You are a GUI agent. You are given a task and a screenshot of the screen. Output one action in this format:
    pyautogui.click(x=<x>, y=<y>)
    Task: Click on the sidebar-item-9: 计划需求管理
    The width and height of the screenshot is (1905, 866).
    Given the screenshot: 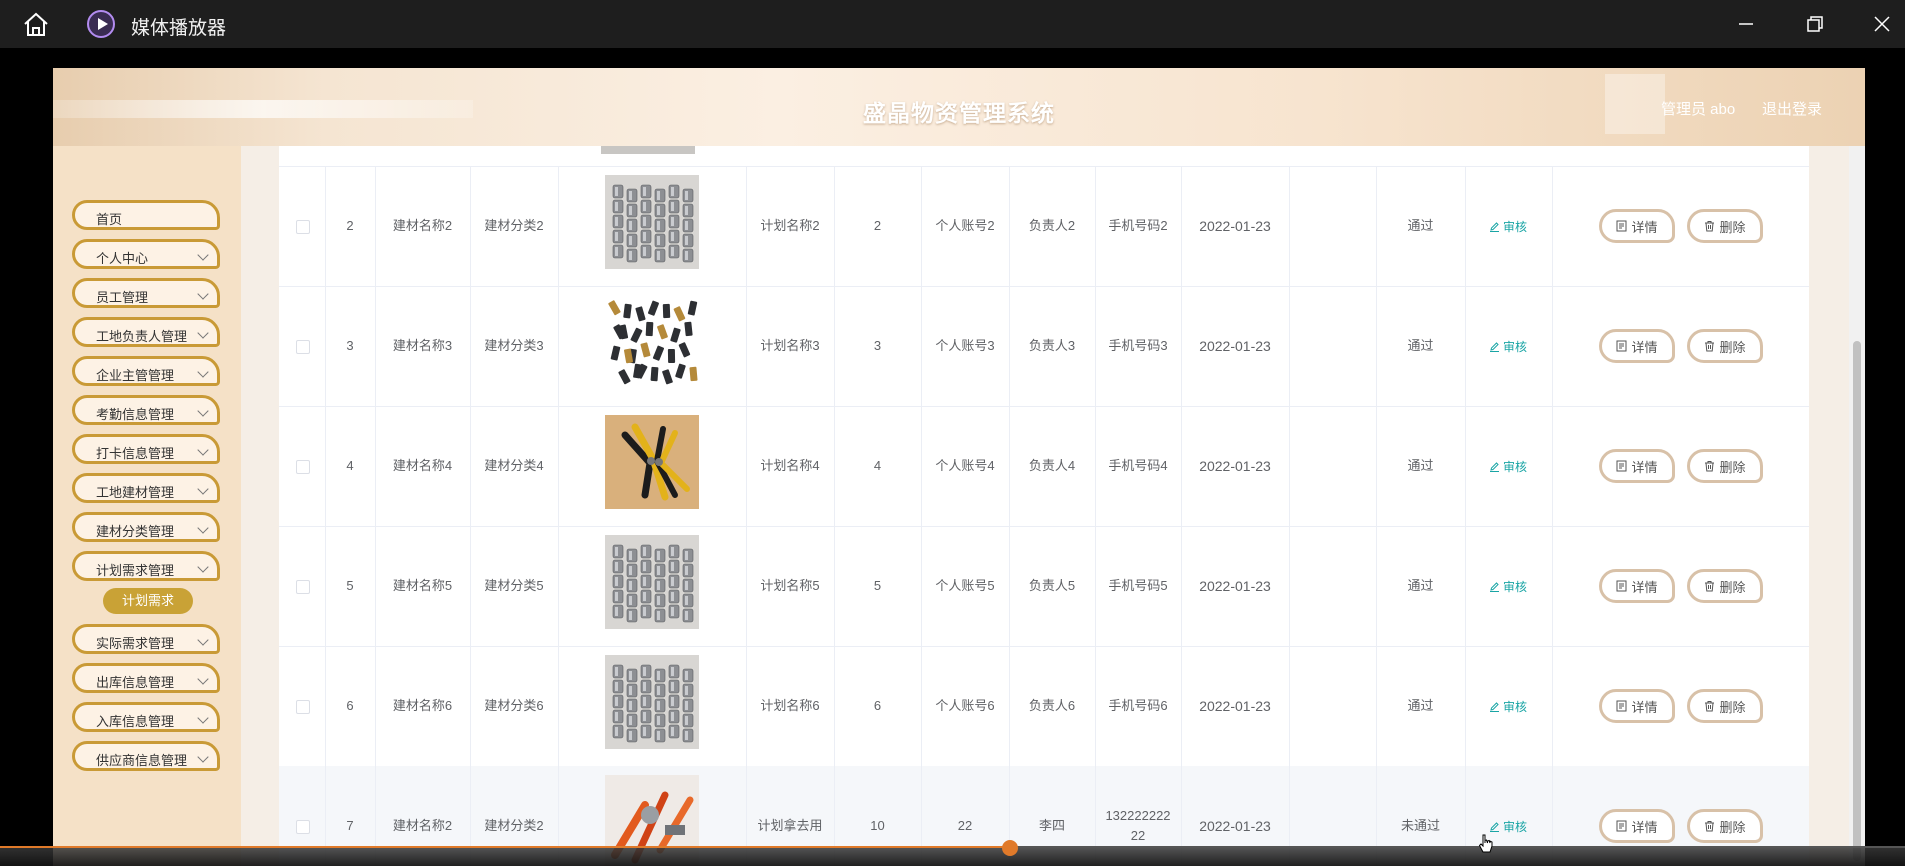 What is the action you would take?
    pyautogui.click(x=146, y=566)
    